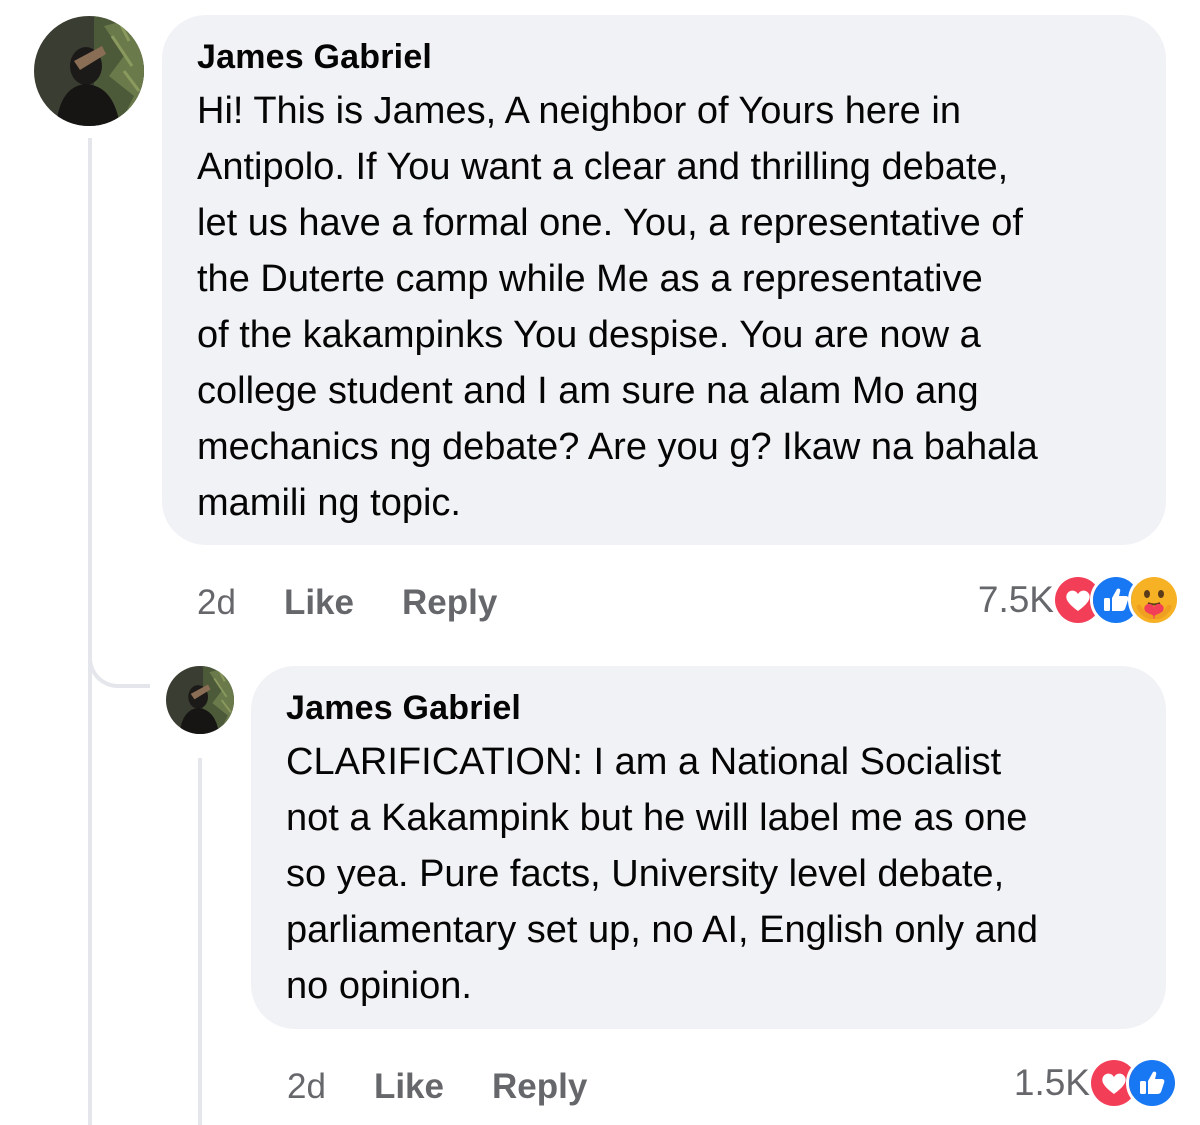  I want to click on like-button: Like, so click(319, 603).